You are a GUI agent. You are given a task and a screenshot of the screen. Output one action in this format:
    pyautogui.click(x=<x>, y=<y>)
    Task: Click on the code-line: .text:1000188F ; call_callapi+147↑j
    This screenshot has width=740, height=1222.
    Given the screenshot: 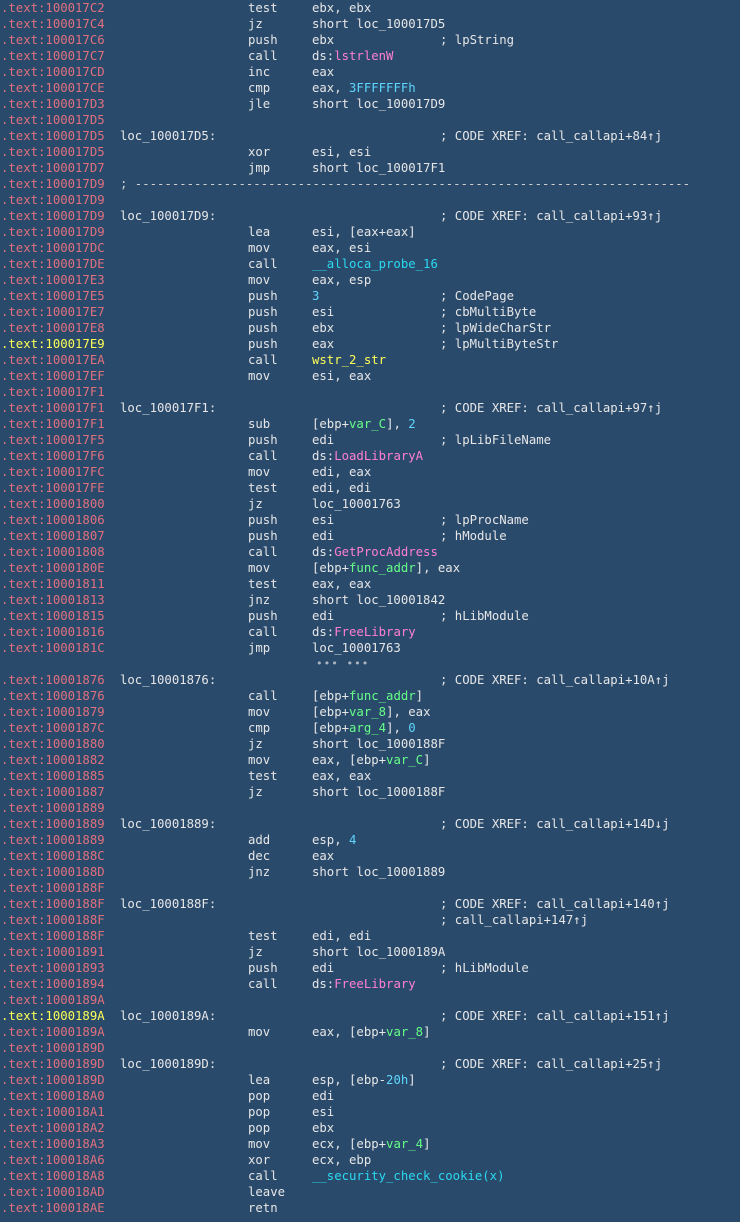 What is the action you would take?
    pyautogui.click(x=370, y=920)
    